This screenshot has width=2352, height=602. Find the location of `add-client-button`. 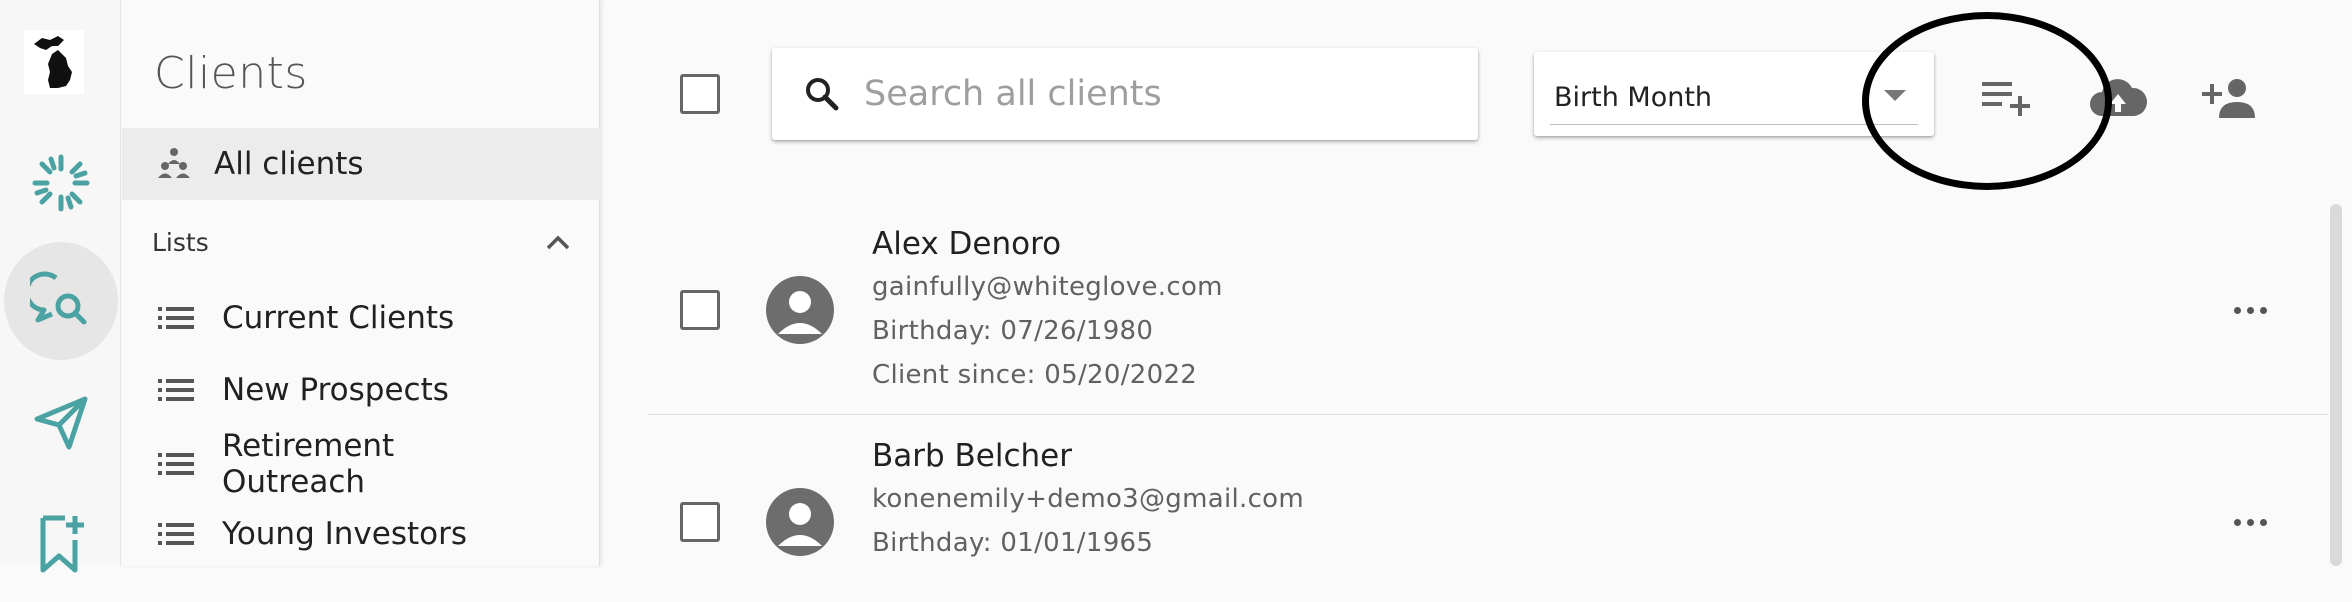

add-client-button is located at coordinates (2230, 98).